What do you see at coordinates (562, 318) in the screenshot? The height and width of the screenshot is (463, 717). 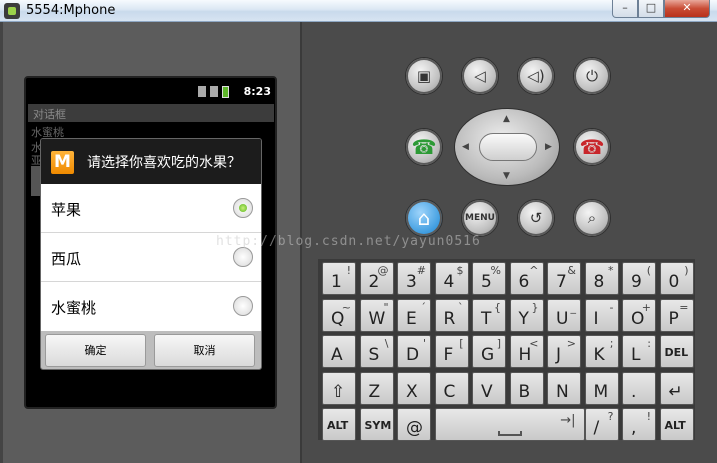 I see `key-label: U` at bounding box center [562, 318].